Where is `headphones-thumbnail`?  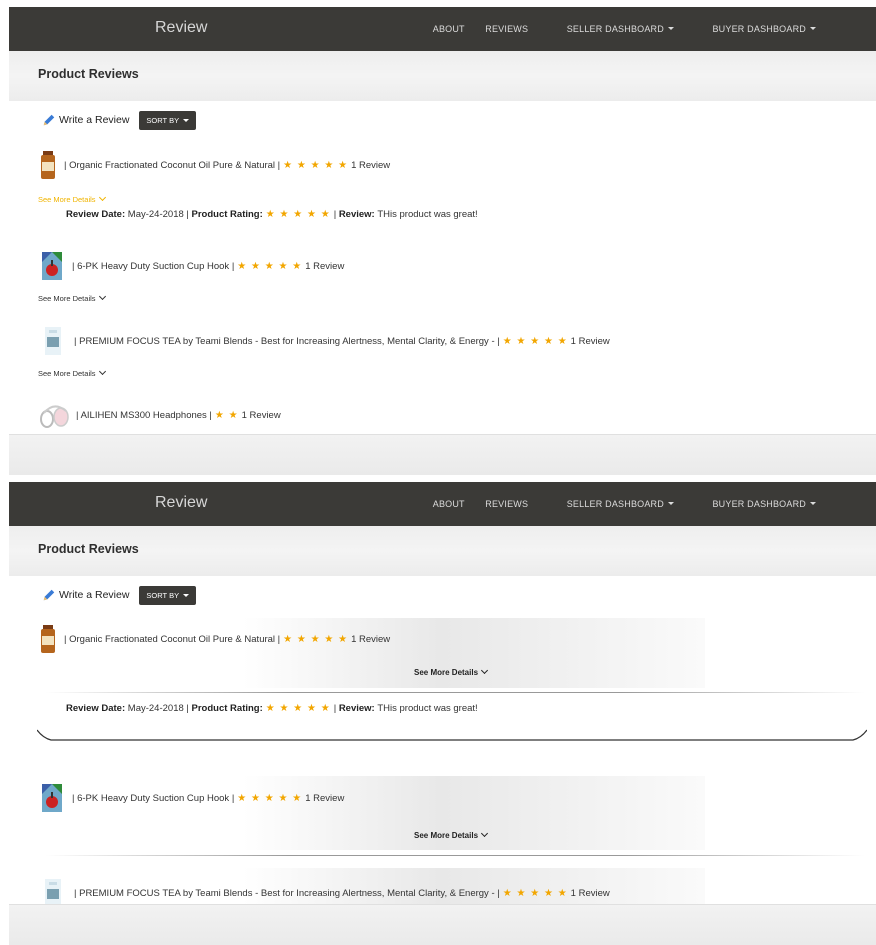 headphones-thumbnail is located at coordinates (54, 416).